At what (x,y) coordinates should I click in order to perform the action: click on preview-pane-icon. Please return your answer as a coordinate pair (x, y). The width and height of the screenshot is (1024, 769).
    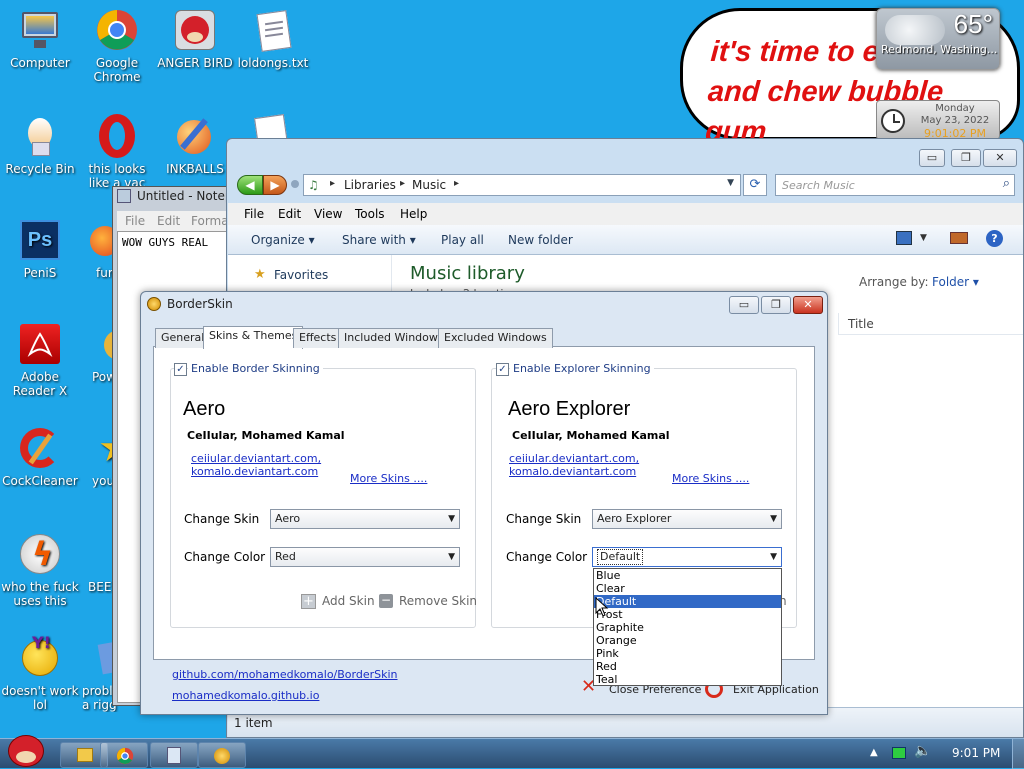
    Looking at the image, I should click on (959, 238).